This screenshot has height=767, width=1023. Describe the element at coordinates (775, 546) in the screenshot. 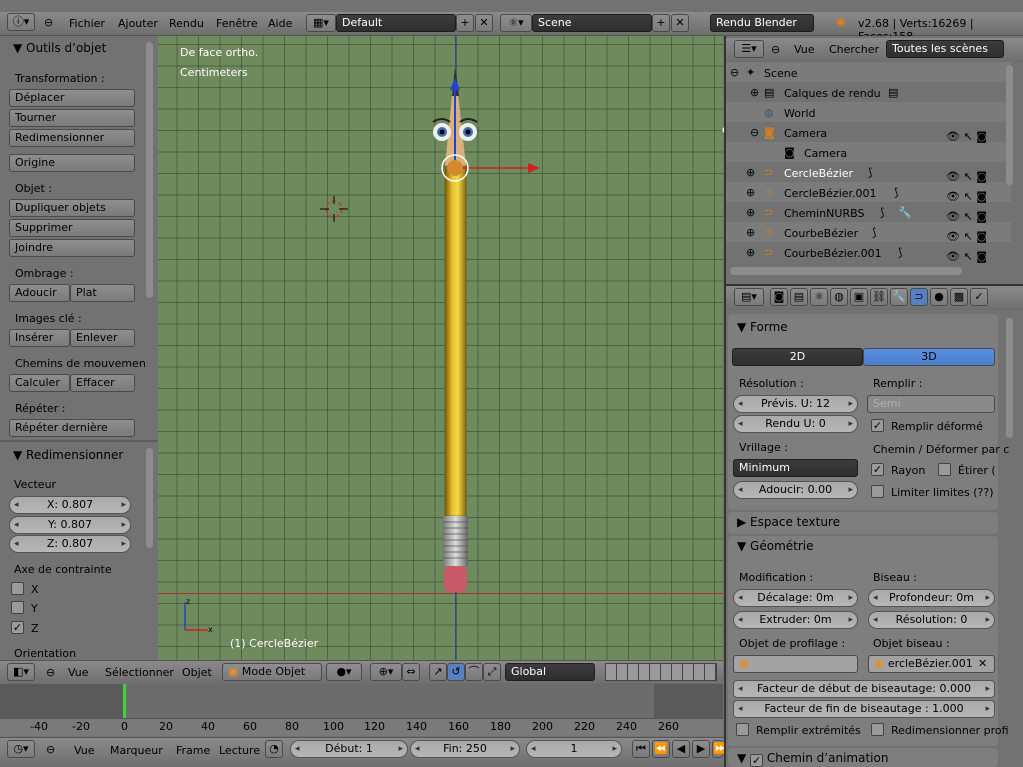

I see `geometry-panel-title: ▼ Géométrie` at that location.